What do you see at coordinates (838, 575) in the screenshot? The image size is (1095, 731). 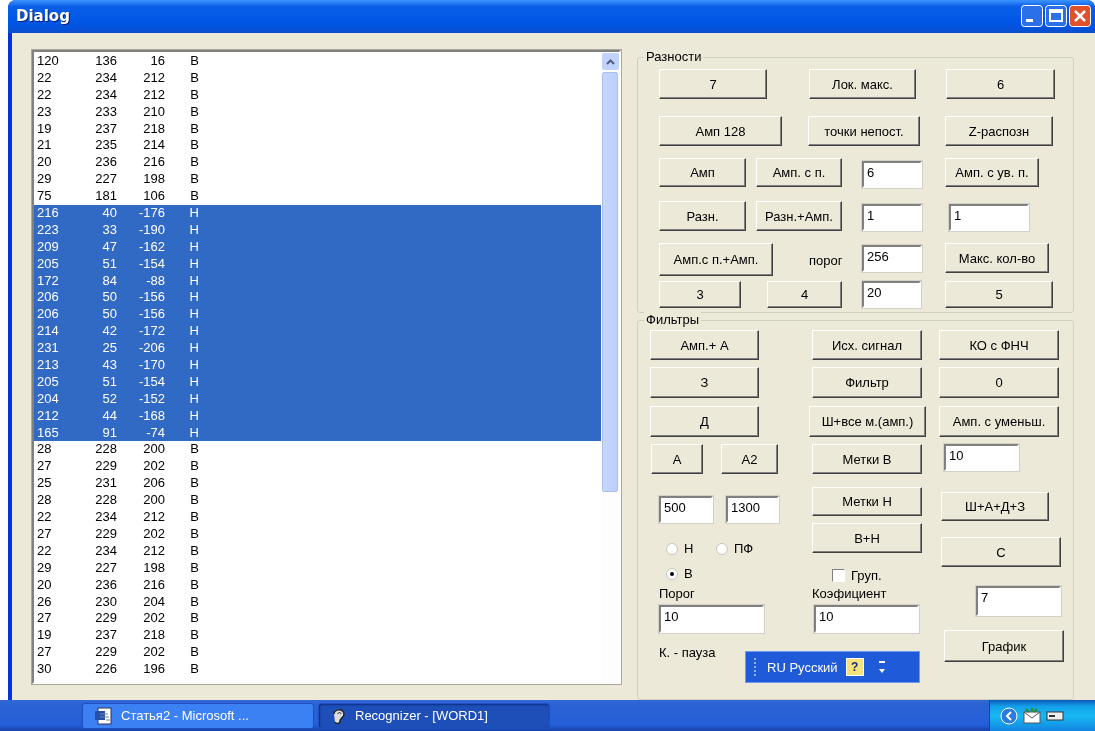 I see `checkbox` at bounding box center [838, 575].